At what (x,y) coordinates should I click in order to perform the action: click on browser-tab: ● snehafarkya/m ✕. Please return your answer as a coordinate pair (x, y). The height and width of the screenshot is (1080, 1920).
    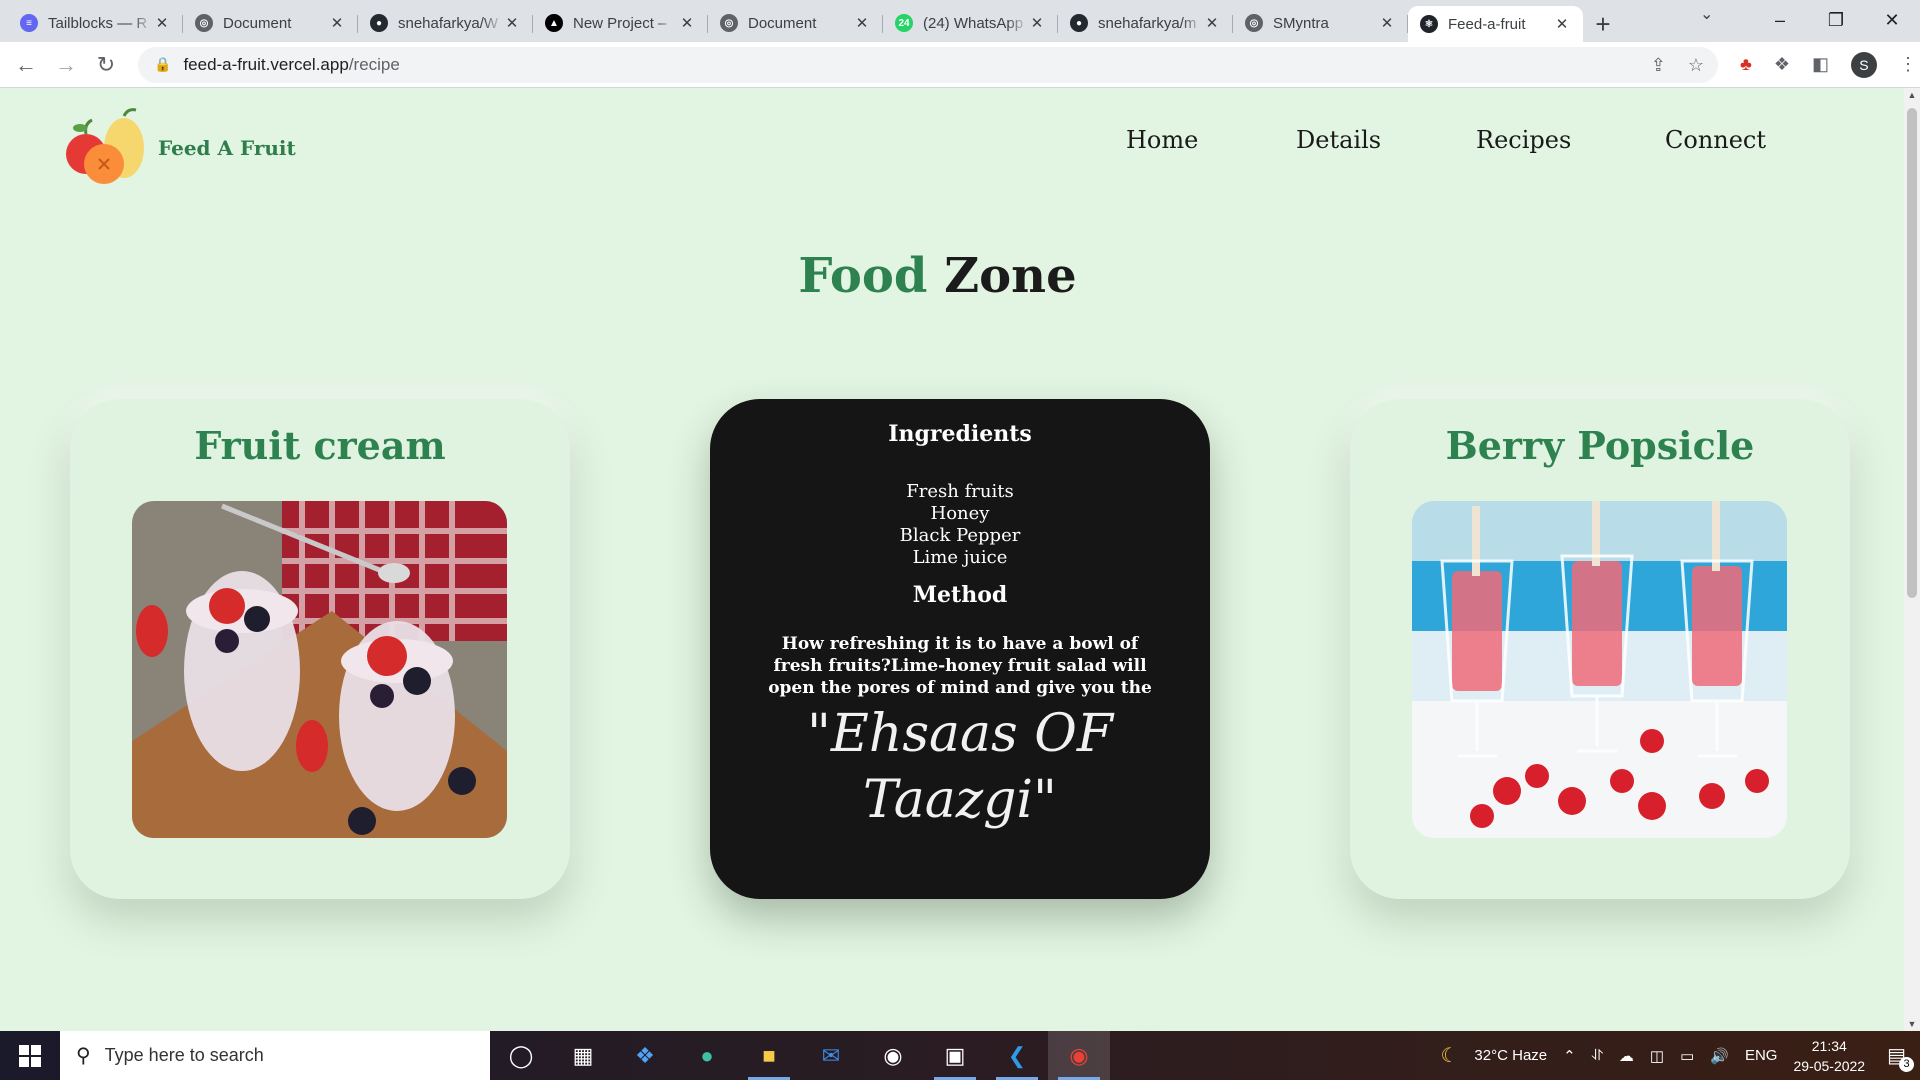
    Looking at the image, I should click on (1145, 23).